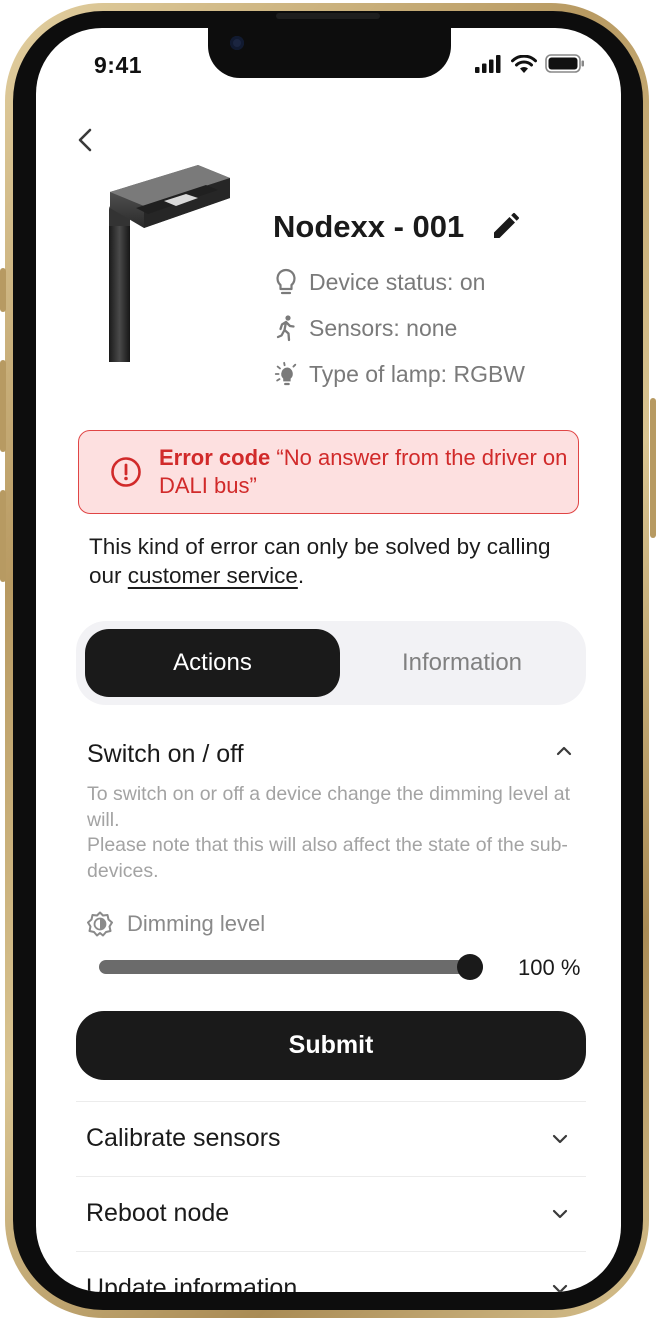  What do you see at coordinates (564, 63) in the screenshot?
I see `battery-icon` at bounding box center [564, 63].